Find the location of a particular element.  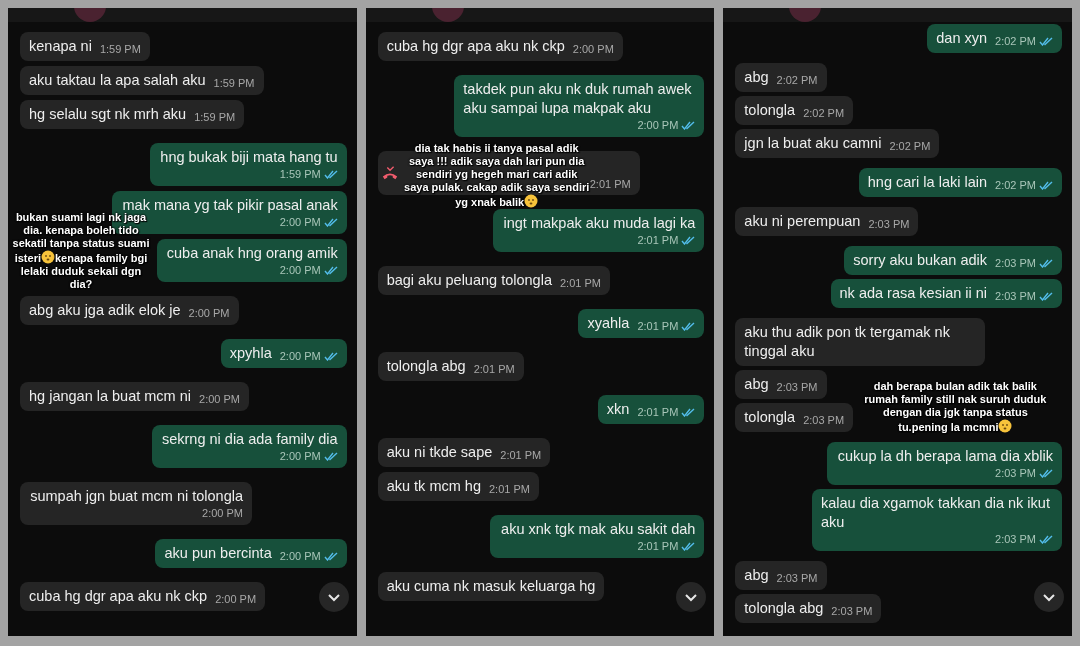

message-text: sumpah jgn buat mcm ni tolongla is located at coordinates (136, 496).